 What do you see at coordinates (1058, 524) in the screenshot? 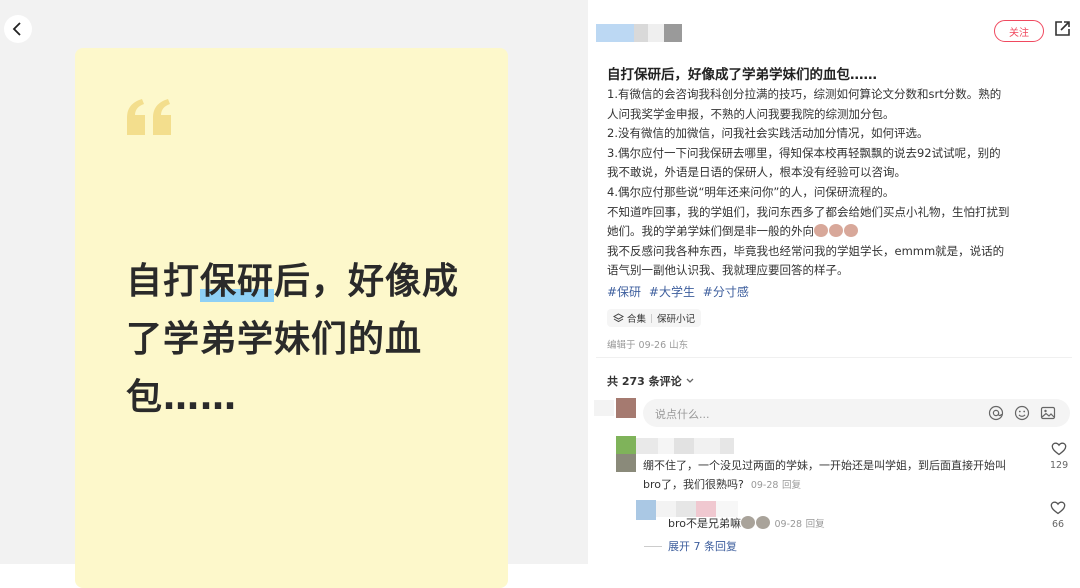
I see `like-count: 66` at bounding box center [1058, 524].